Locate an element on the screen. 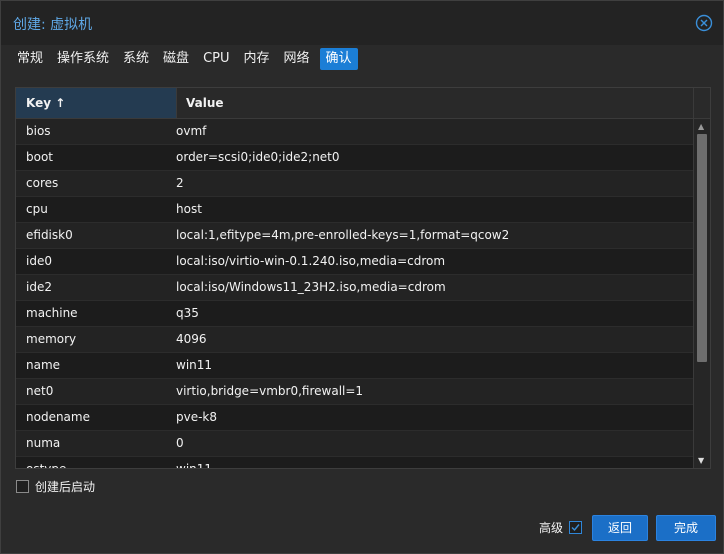  back-button: 返回 is located at coordinates (620, 528).